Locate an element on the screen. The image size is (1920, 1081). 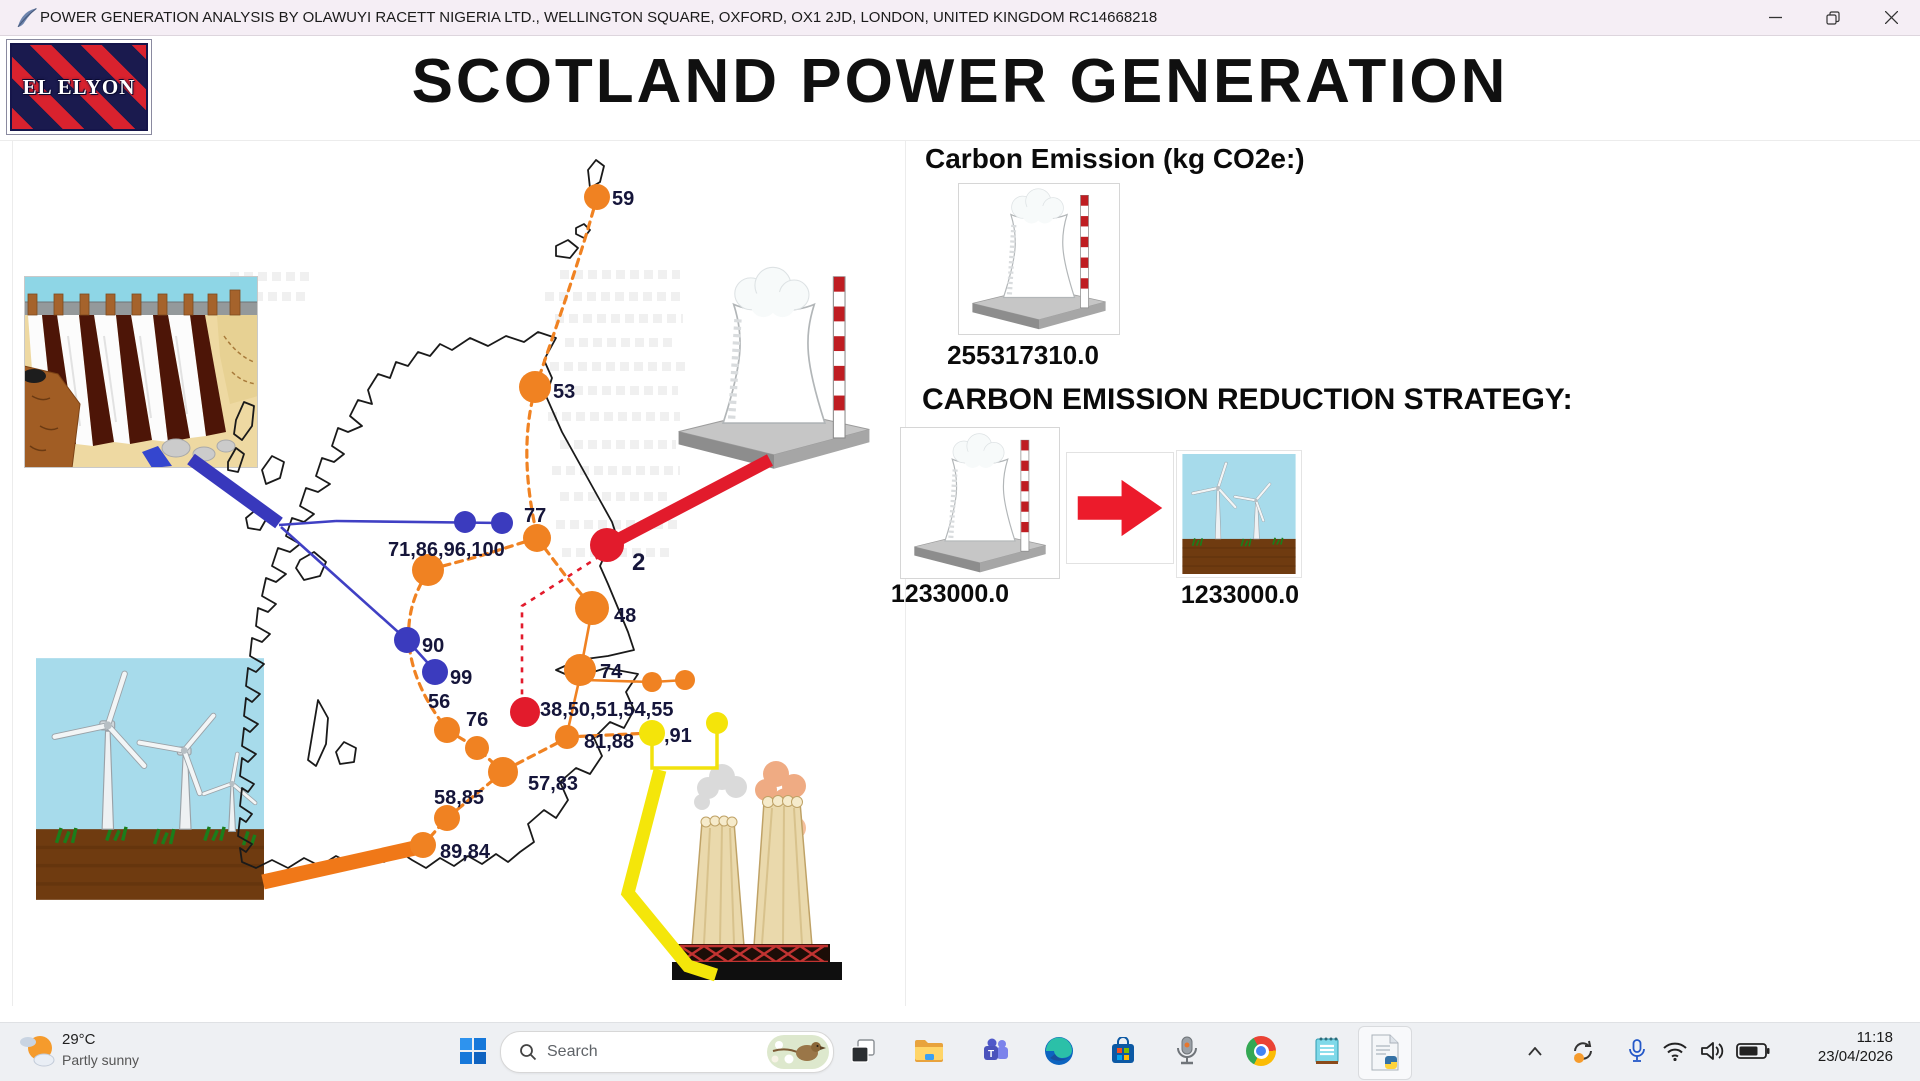
close-icon is located at coordinates (1891, 17).